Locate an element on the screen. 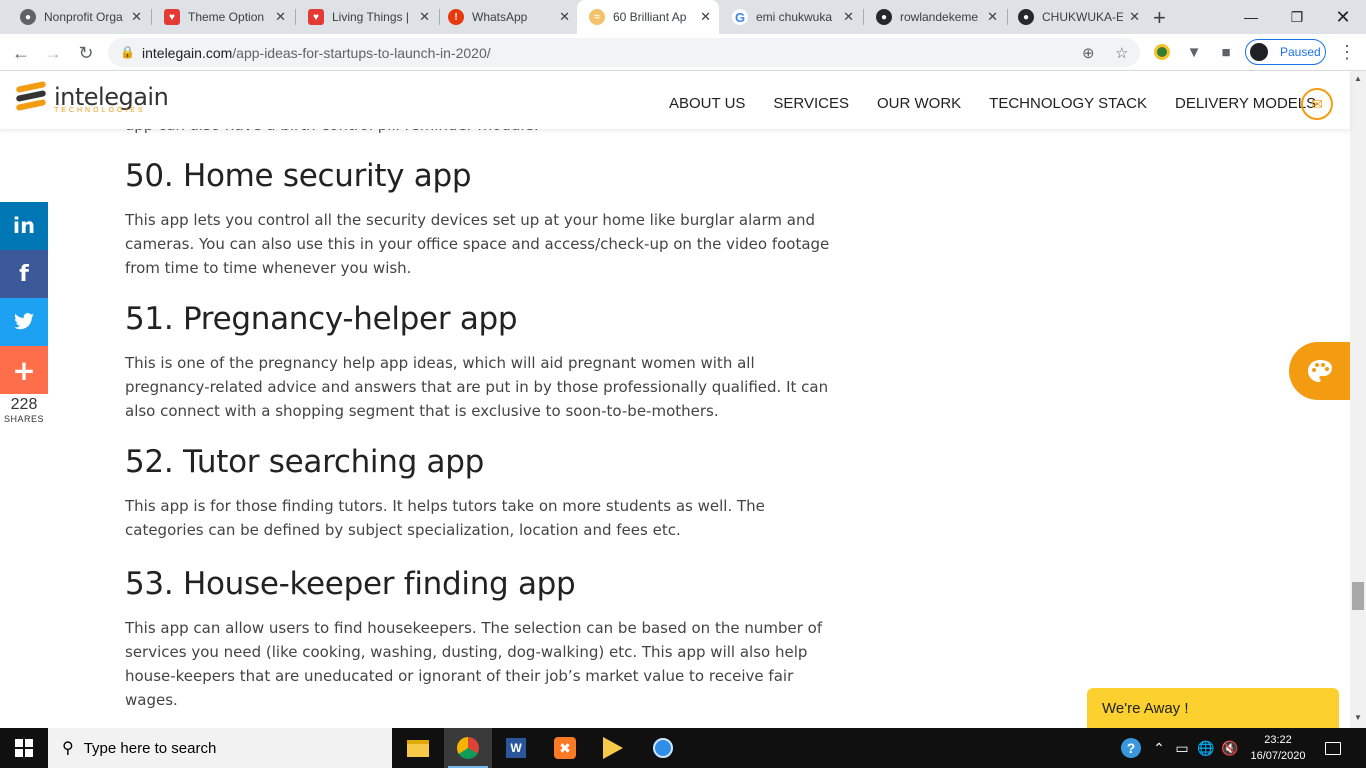 The image size is (1366, 768). tab-github-rowland: ● rowlandekeme ✕ is located at coordinates (935, 17).